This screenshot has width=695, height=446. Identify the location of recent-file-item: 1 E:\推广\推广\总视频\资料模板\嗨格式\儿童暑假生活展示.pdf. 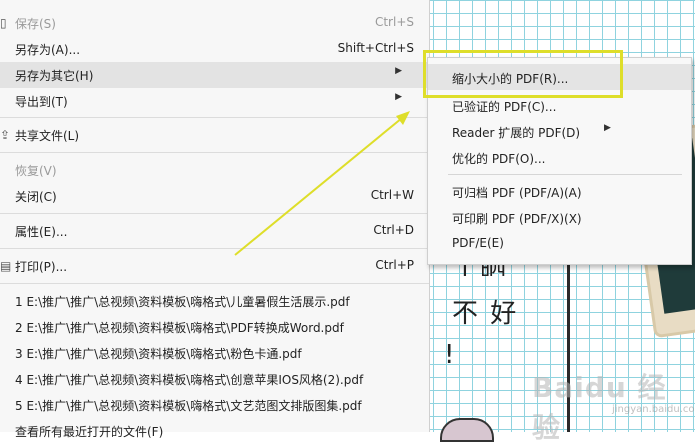
(214, 301).